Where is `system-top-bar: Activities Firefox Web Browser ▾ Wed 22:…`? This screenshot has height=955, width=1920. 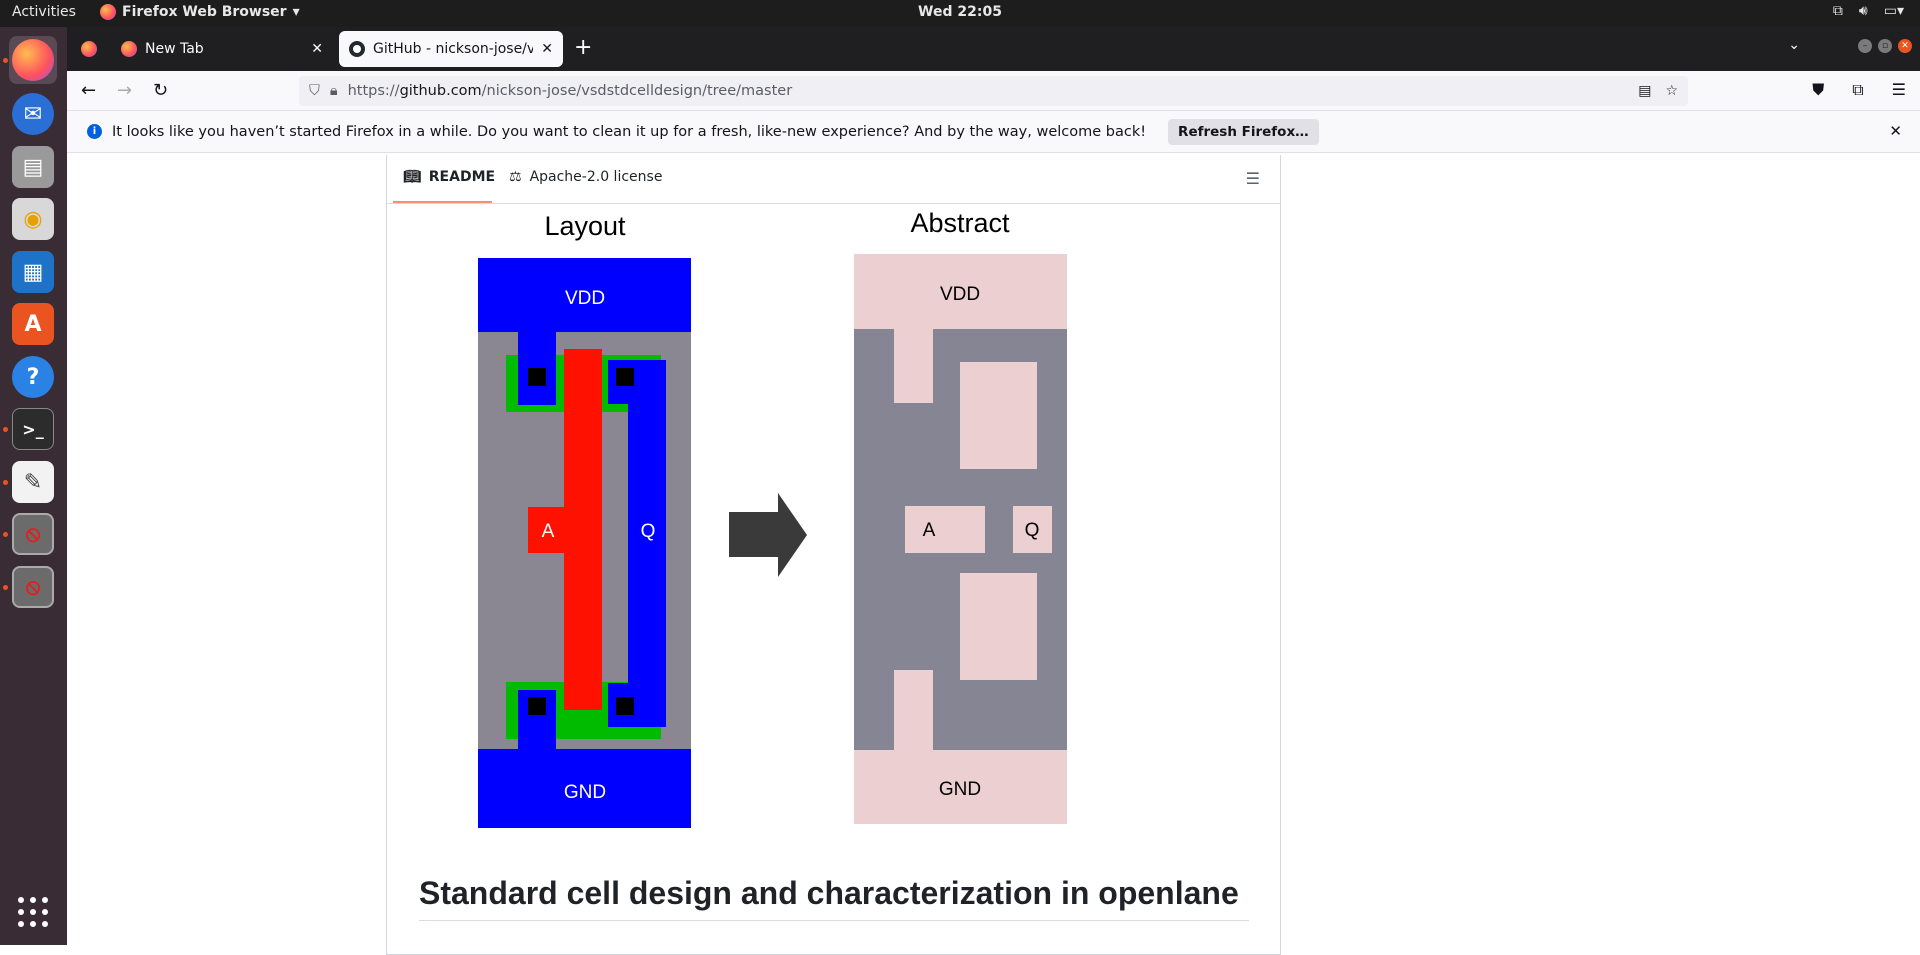 system-top-bar: Activities Firefox Web Browser ▾ Wed 22:… is located at coordinates (960, 13).